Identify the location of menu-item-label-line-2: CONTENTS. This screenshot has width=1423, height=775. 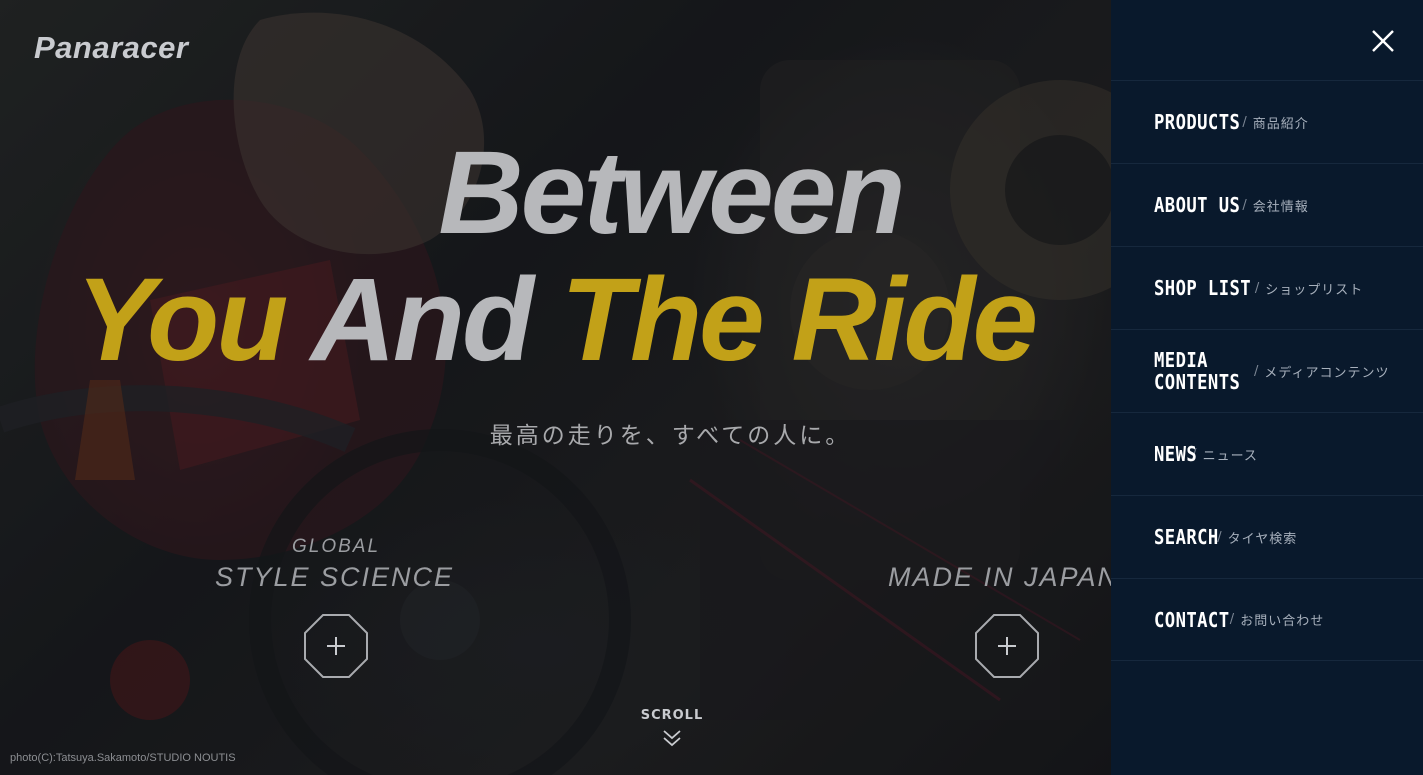
(1197, 382).